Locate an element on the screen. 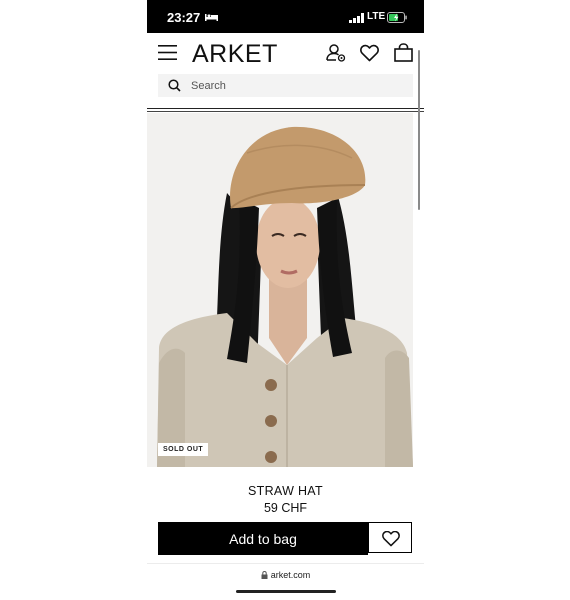  site-header: ARKET is located at coordinates (285, 53).